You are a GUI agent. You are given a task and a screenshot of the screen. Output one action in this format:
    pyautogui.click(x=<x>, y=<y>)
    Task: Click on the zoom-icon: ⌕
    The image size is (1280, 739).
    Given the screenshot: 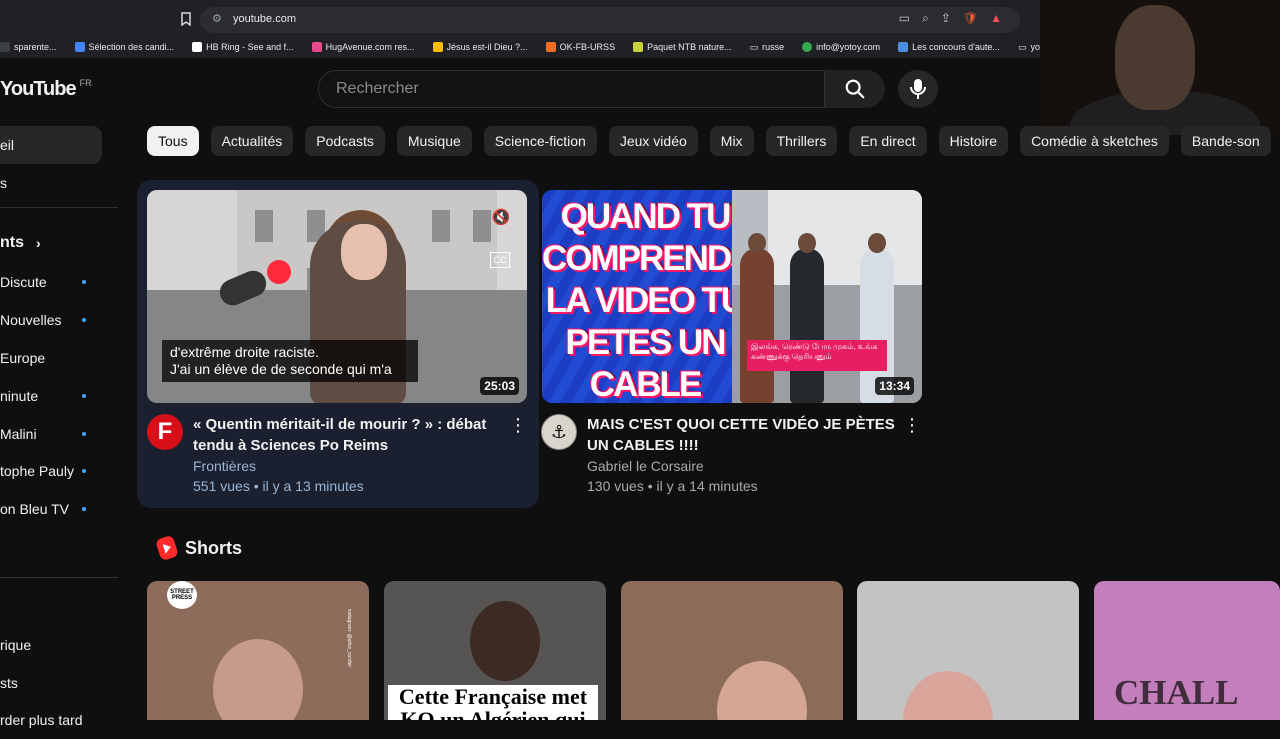 What is the action you would take?
    pyautogui.click(x=925, y=18)
    